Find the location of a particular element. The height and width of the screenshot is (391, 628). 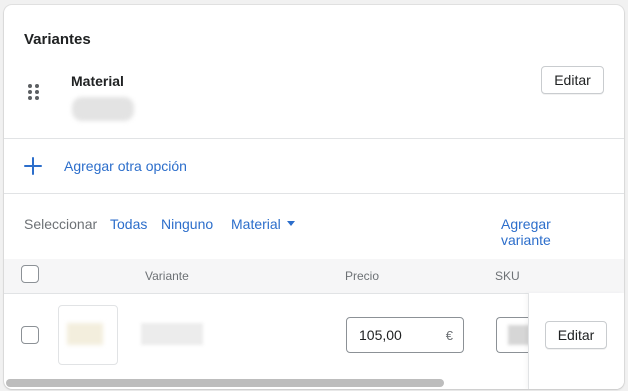

add-variant-link: Agregar variante is located at coordinates (552, 232).